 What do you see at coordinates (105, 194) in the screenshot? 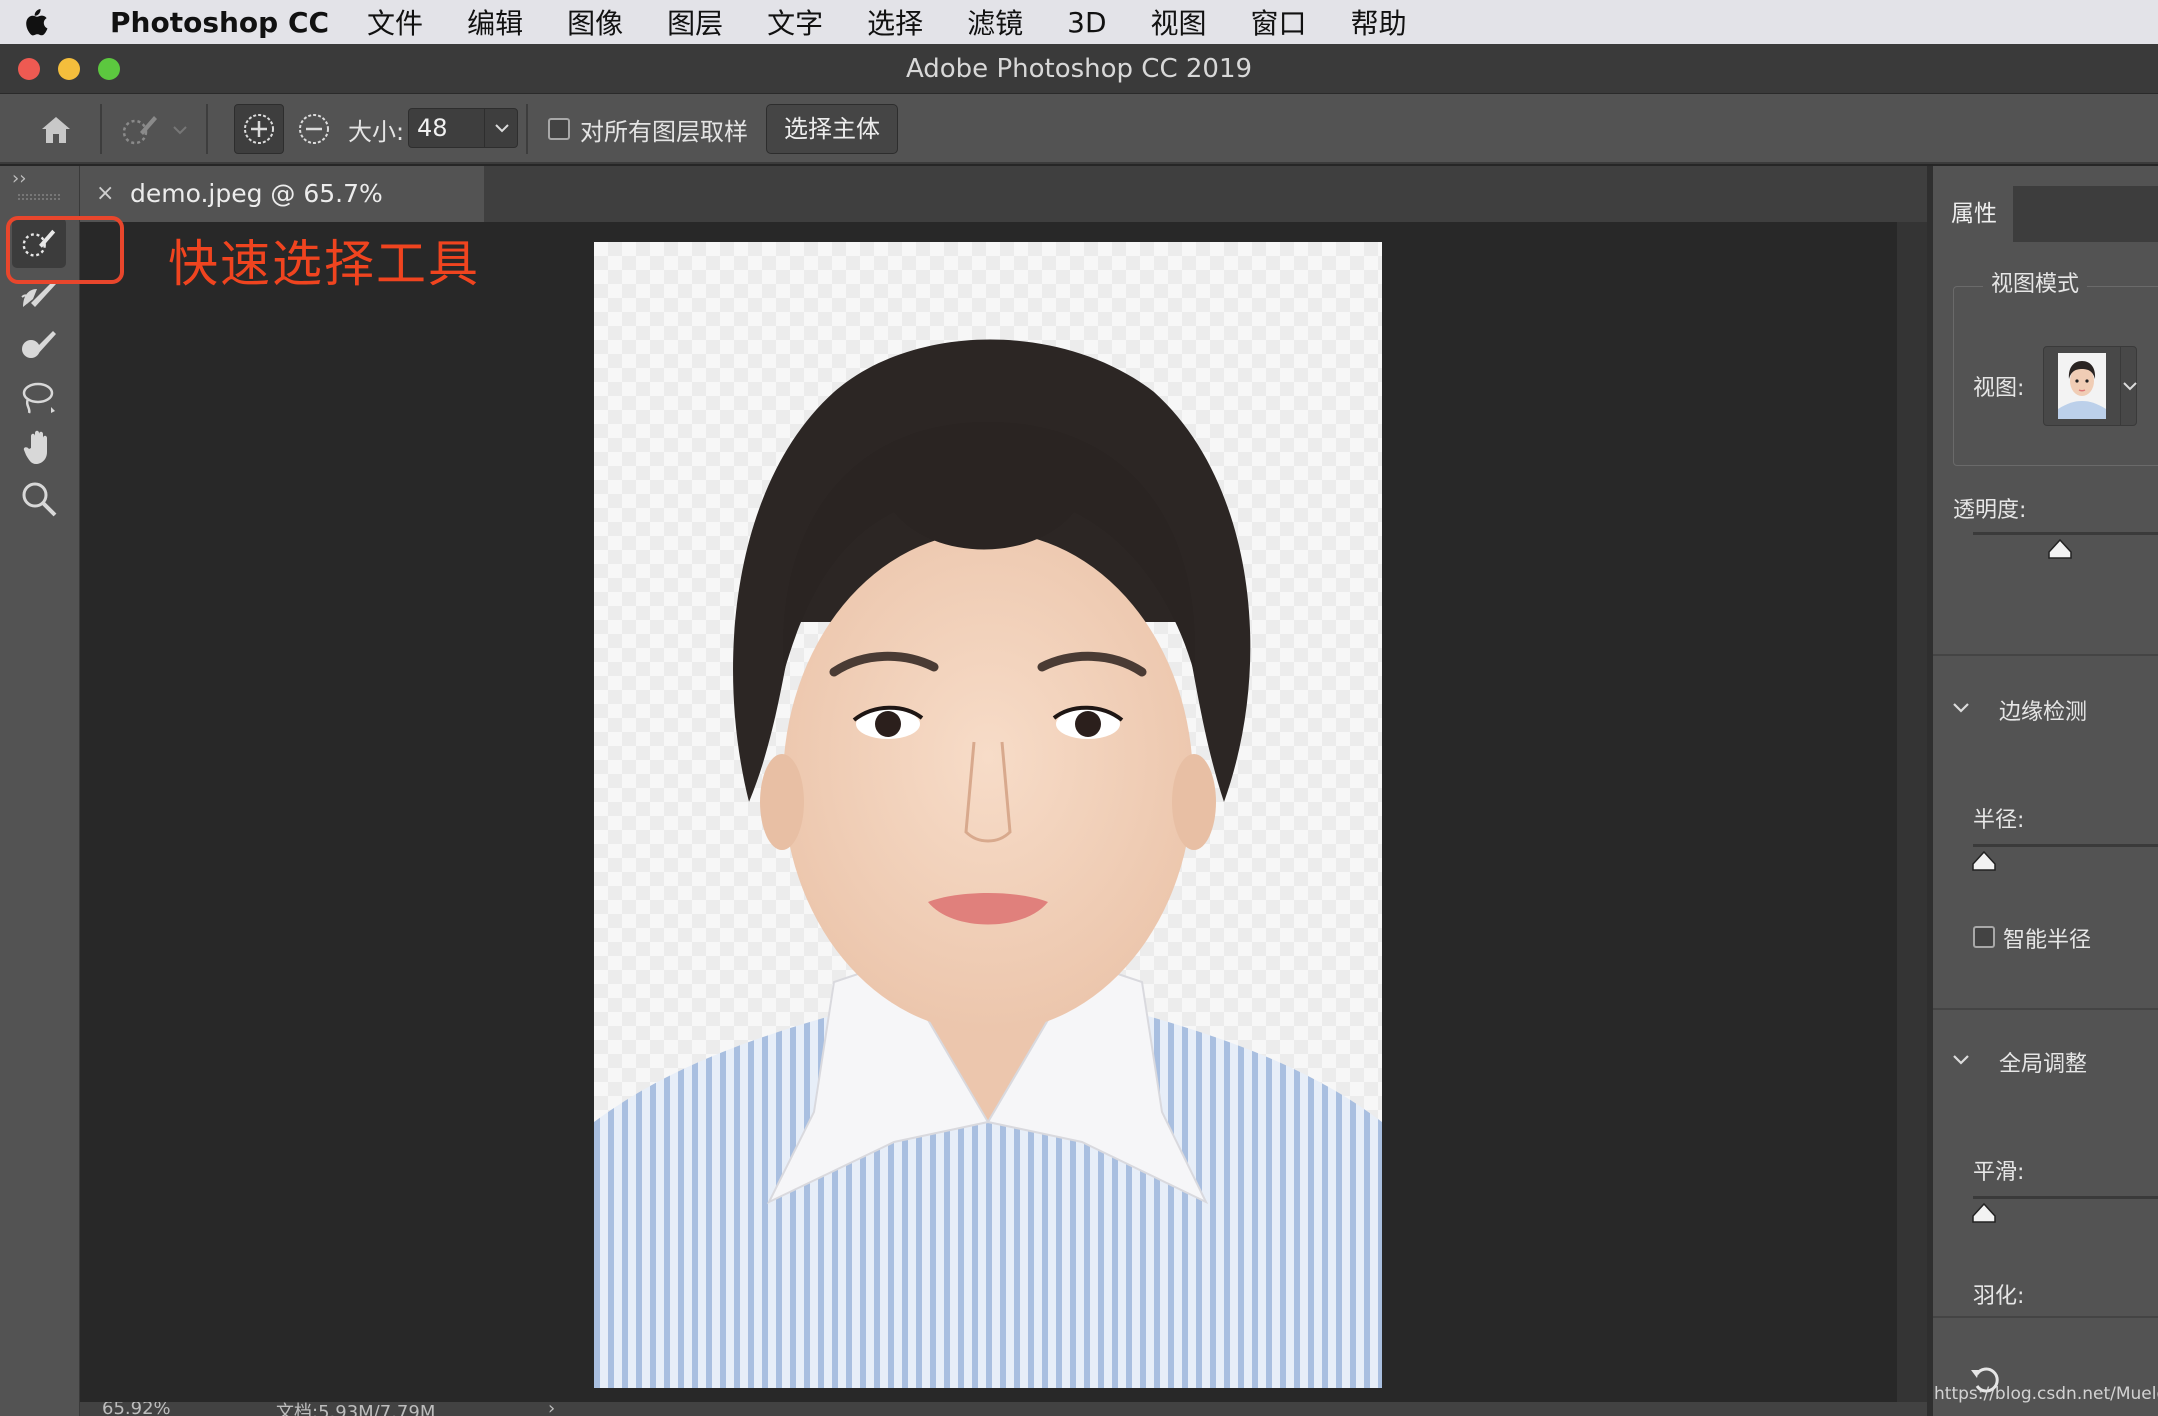
I see `close-tab-icon: ×` at bounding box center [105, 194].